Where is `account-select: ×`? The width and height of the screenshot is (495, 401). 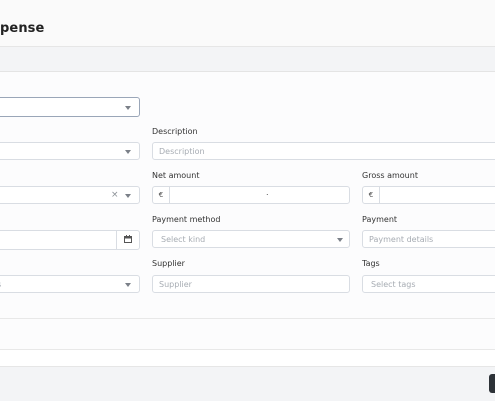
account-select: × is located at coordinates (70, 195).